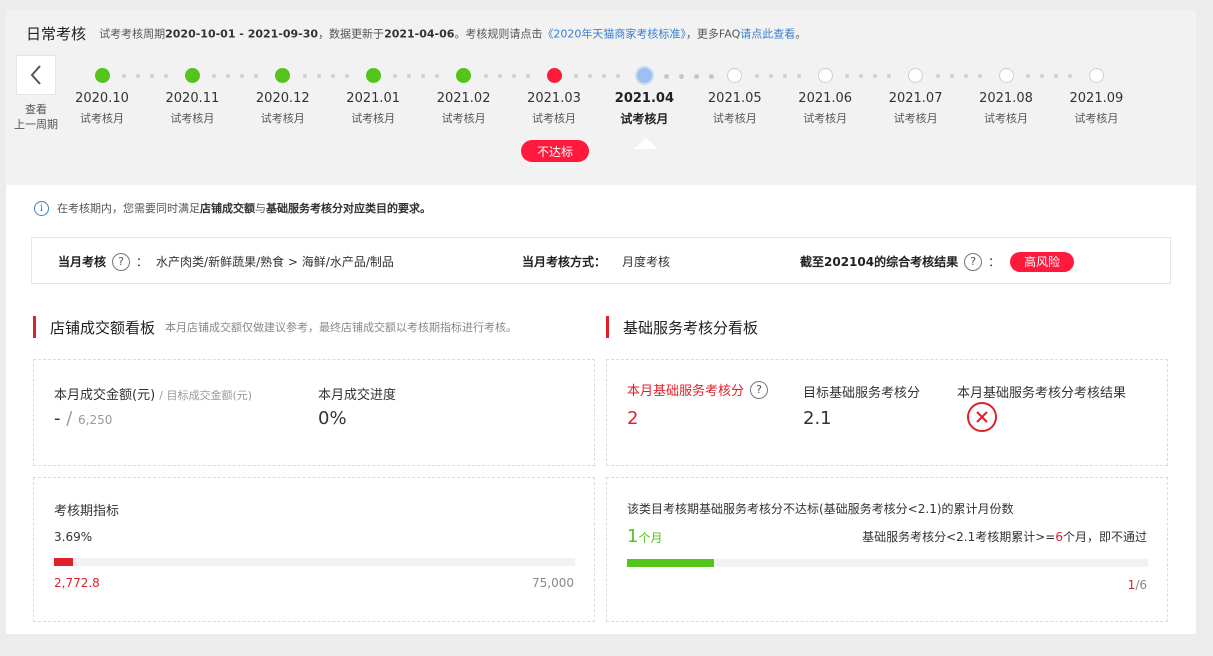 This screenshot has height=656, width=1213. What do you see at coordinates (57, 418) in the screenshot?
I see `monthly-amount: -` at bounding box center [57, 418].